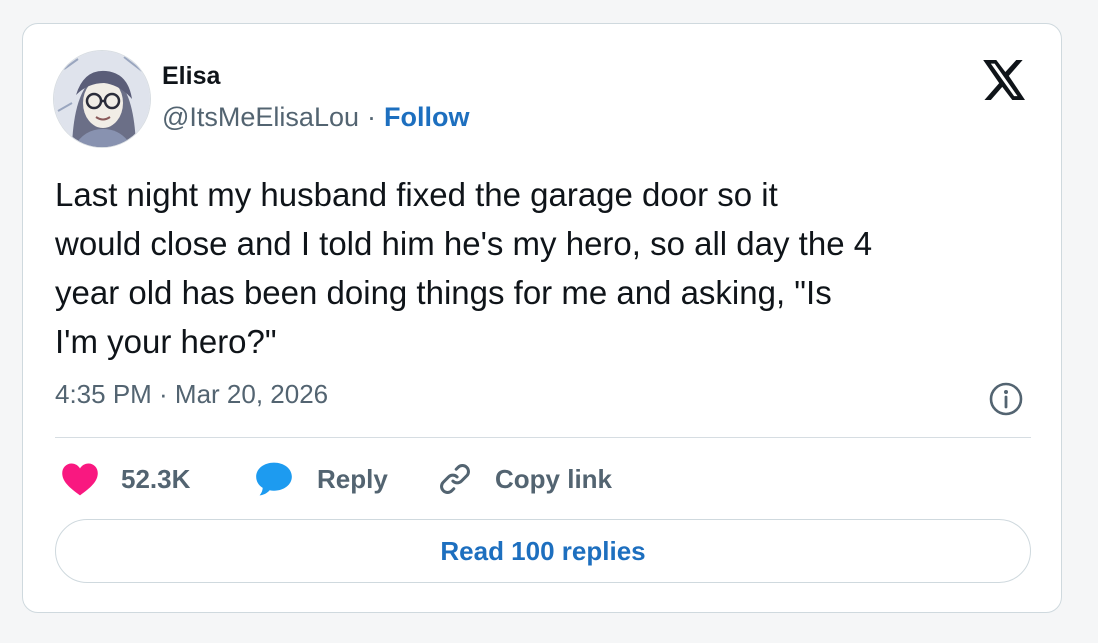 This screenshot has height=643, width=1098. Describe the element at coordinates (543, 551) in the screenshot. I see `read-replies-button: Read 100 replies` at that location.